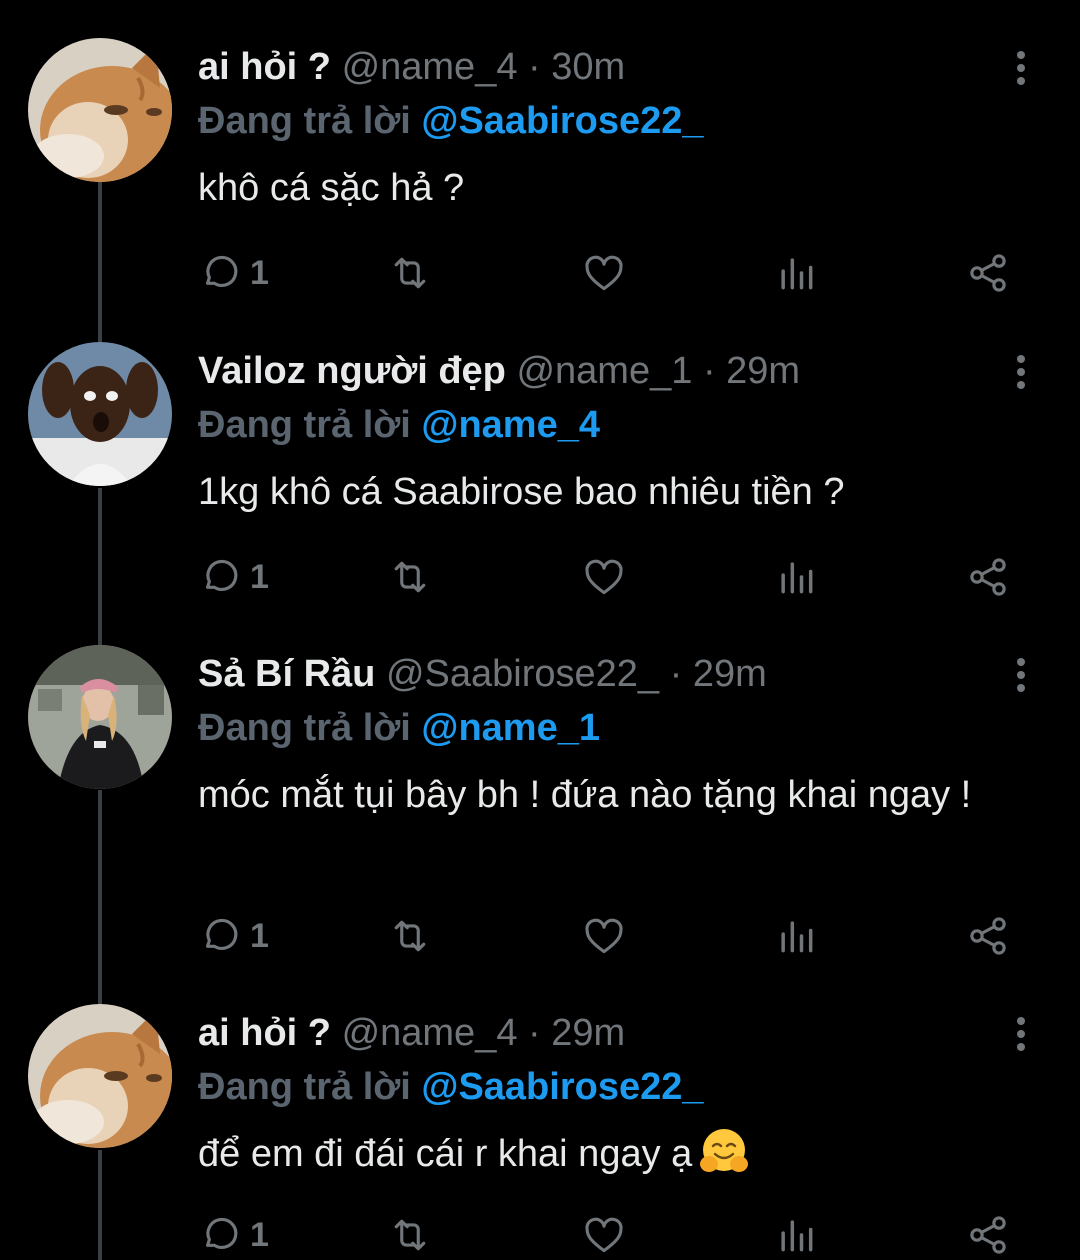 This screenshot has height=1260, width=1080. What do you see at coordinates (522, 674) in the screenshot?
I see `user-handle: @Saabirose22_` at bounding box center [522, 674].